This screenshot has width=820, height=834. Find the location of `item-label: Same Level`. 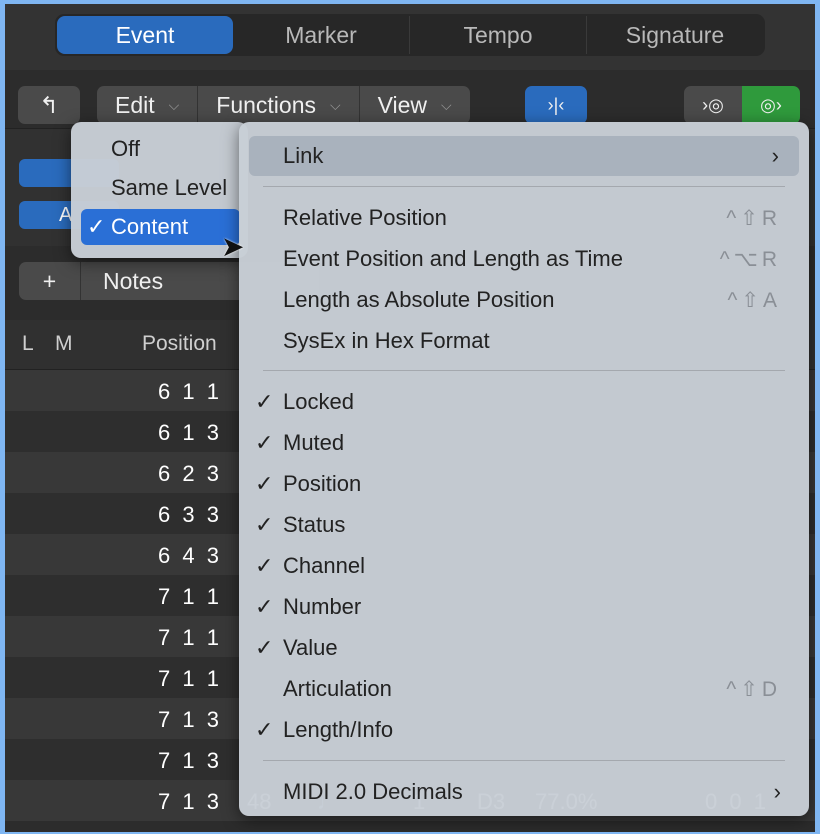

item-label: Same Level is located at coordinates (169, 187).